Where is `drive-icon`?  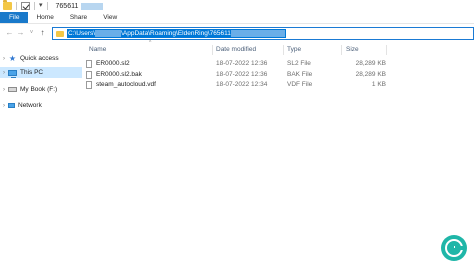 drive-icon is located at coordinates (12, 89).